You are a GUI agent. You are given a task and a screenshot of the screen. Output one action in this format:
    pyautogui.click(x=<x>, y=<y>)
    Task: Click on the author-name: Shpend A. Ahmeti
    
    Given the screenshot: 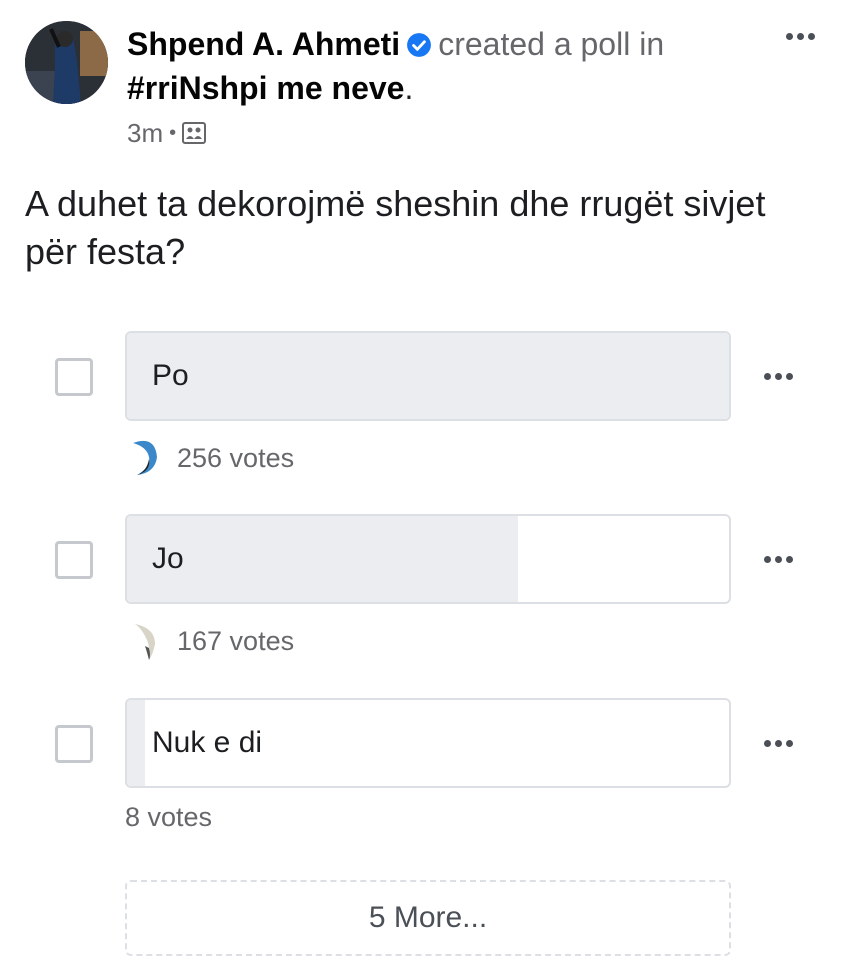 What is the action you would take?
    pyautogui.click(x=263, y=44)
    